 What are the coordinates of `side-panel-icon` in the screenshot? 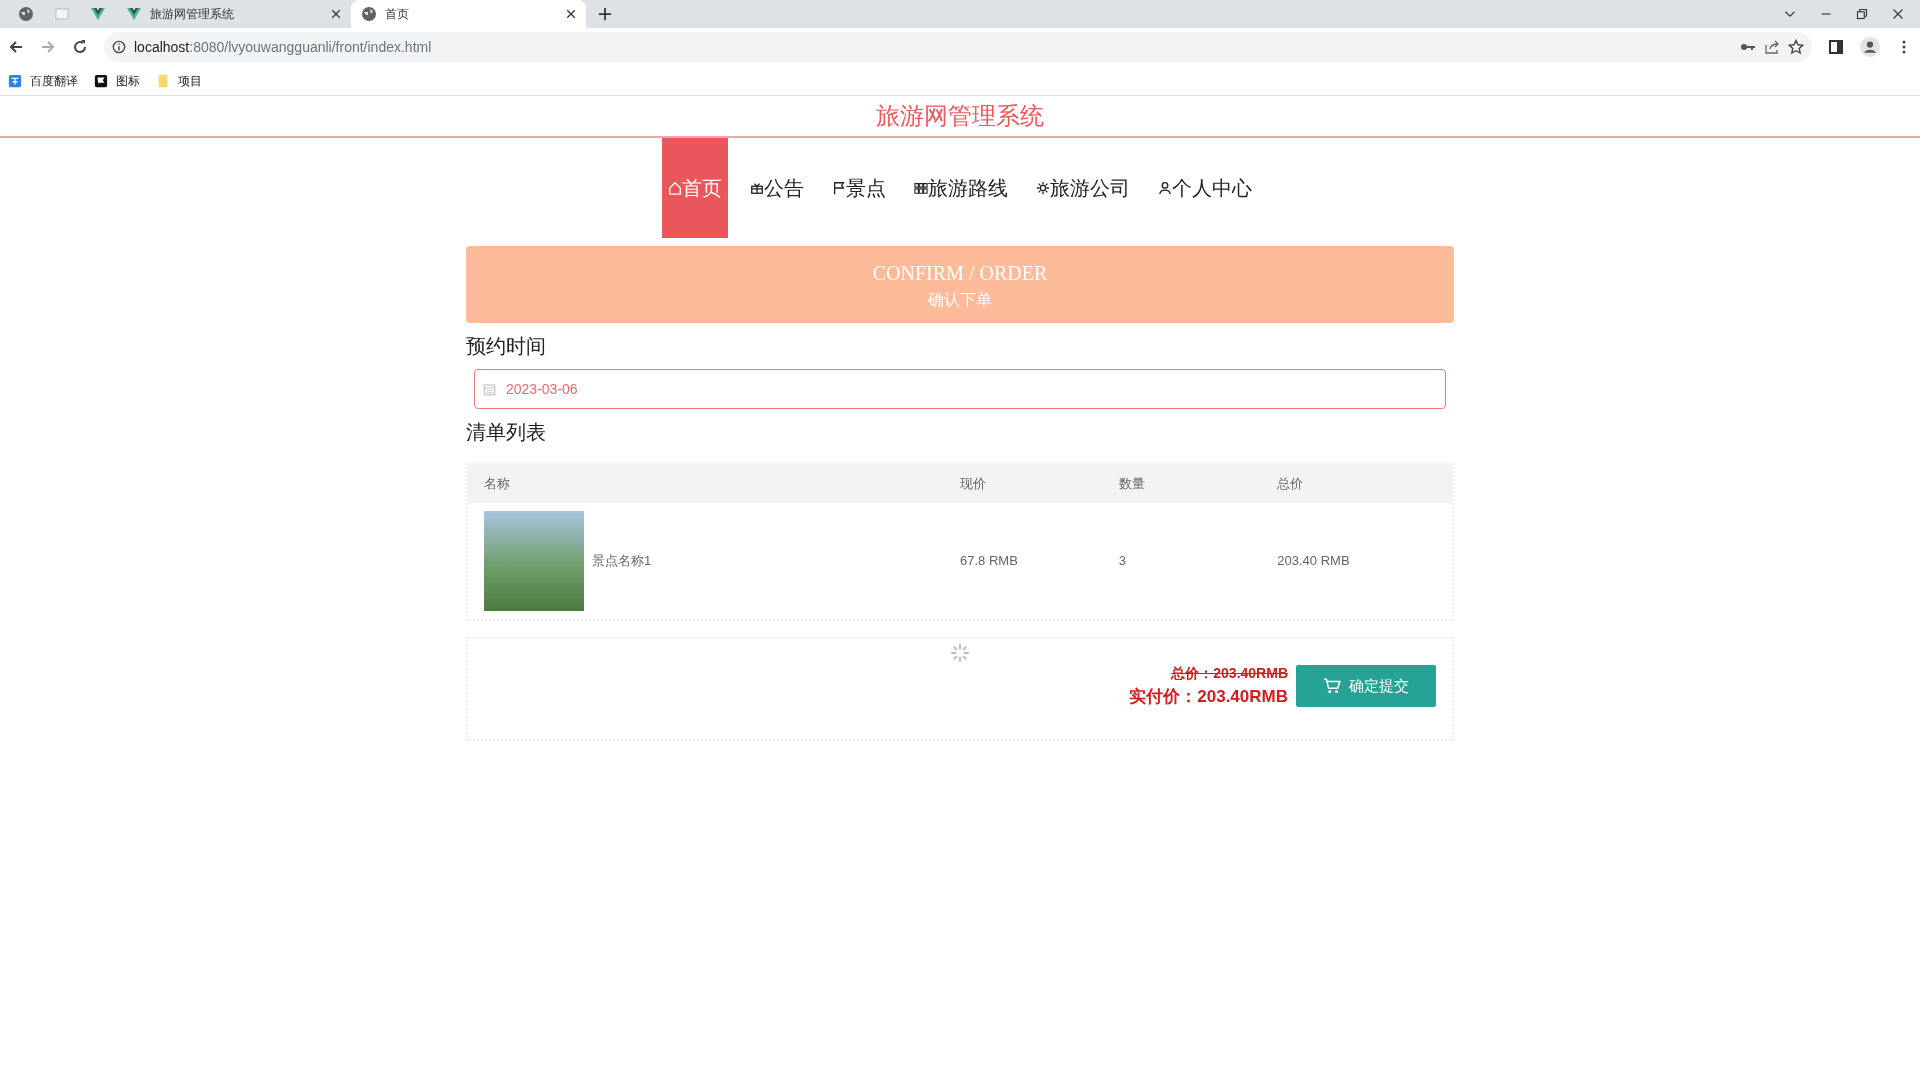 It's located at (1836, 47).